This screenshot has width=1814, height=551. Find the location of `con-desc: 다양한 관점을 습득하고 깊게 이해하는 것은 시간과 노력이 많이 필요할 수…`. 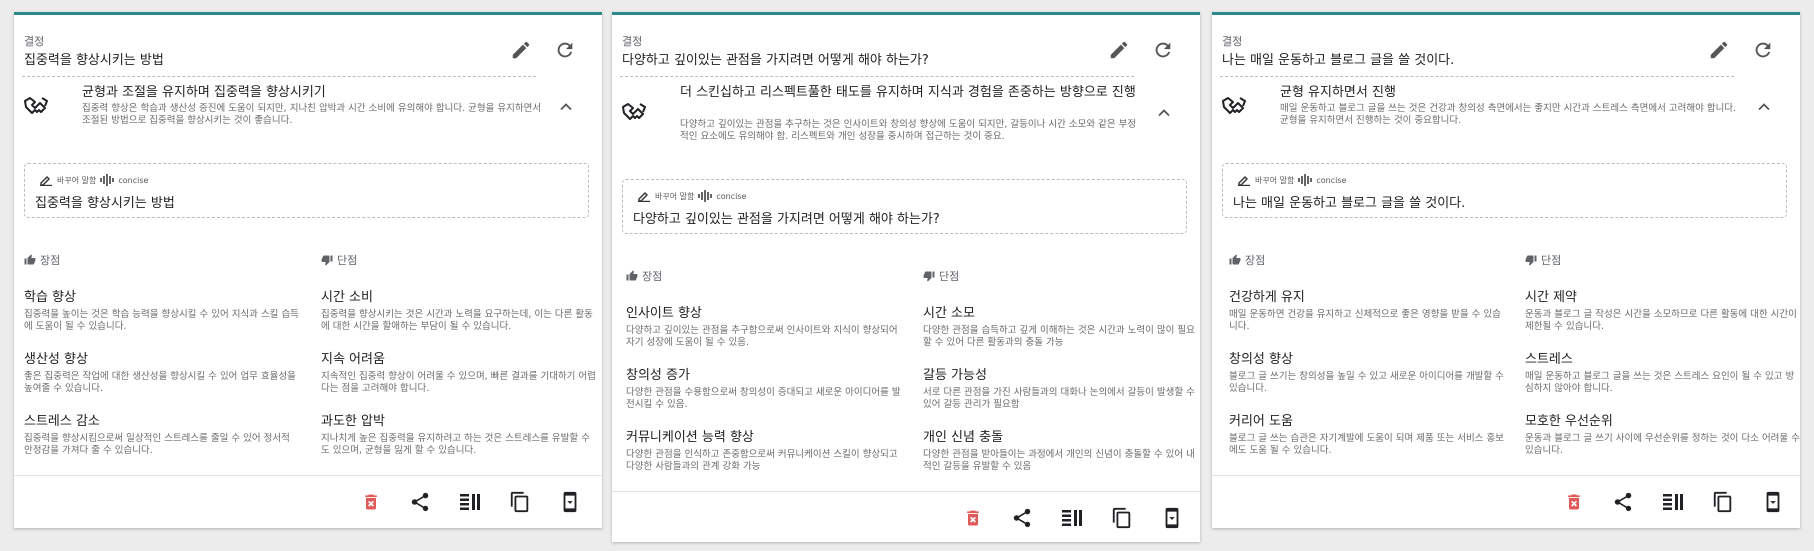

con-desc: 다양한 관점을 습득하고 깊게 이해하는 것은 시간과 노력이 많이 필요할 수… is located at coordinates (1059, 336).